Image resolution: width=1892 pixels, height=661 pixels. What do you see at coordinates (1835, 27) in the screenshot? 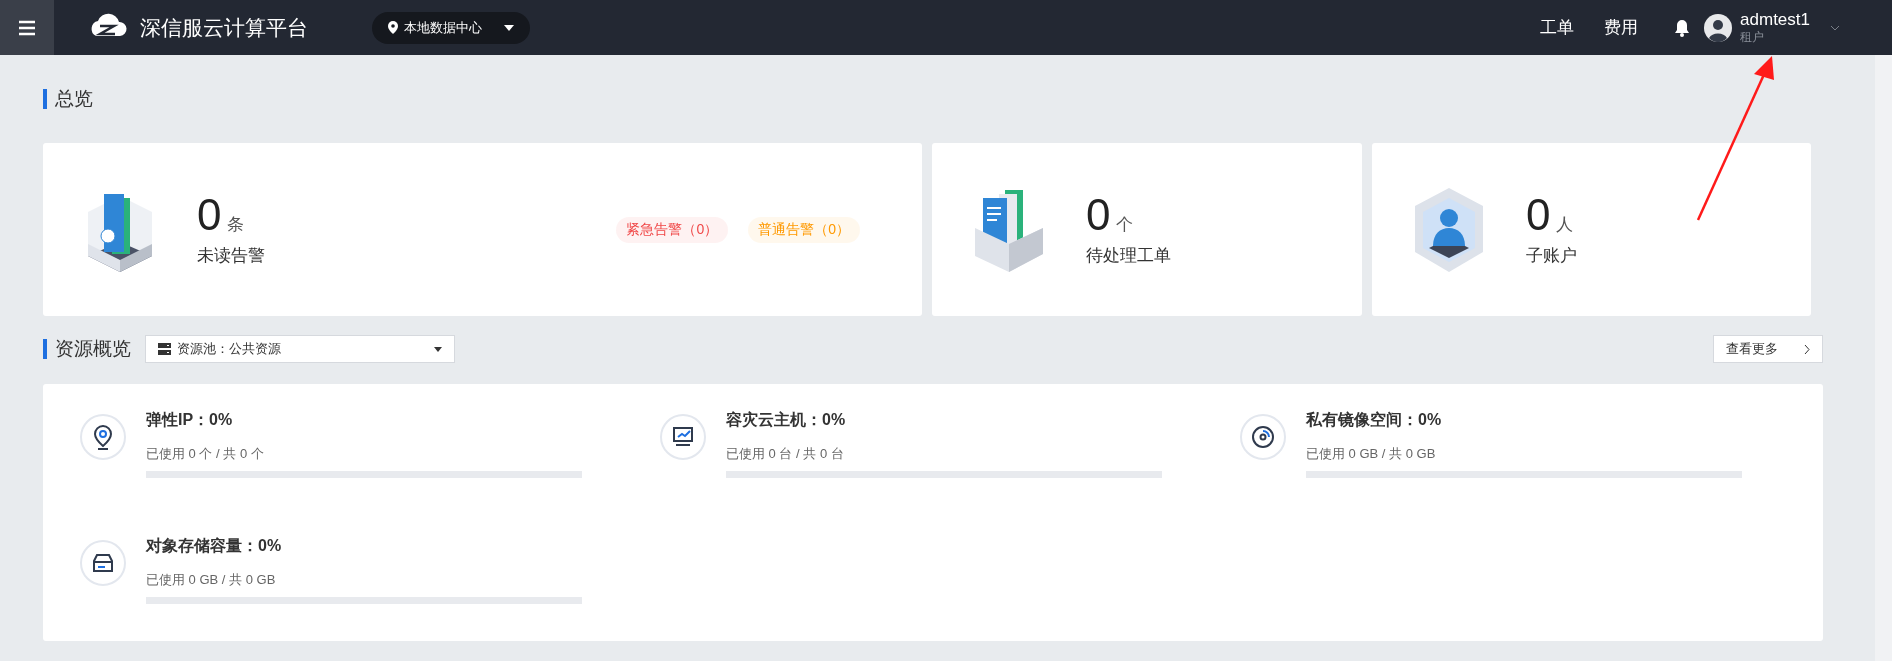
I see `chevron-down-icon` at bounding box center [1835, 27].